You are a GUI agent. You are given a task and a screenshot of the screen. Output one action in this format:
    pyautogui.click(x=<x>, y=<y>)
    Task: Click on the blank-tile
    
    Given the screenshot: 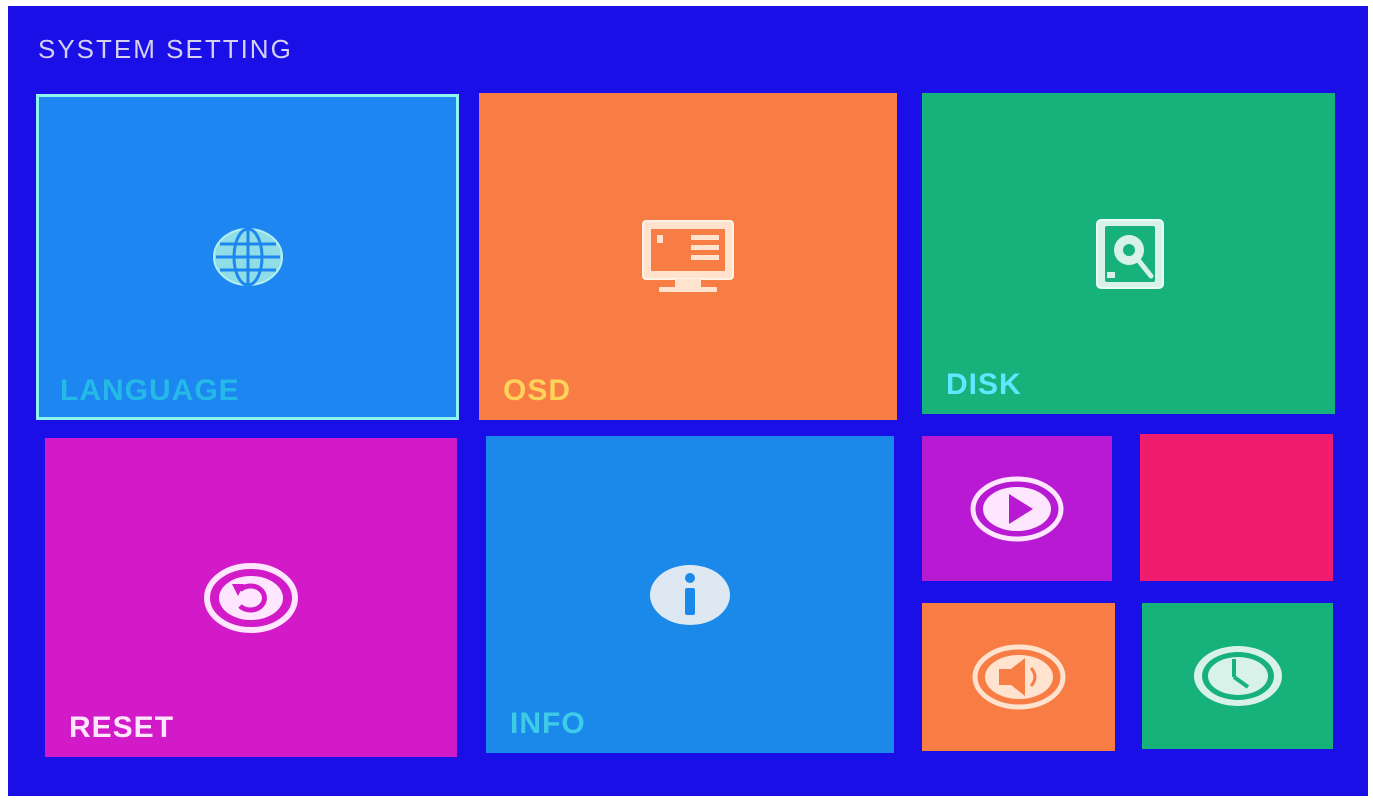 What is the action you would take?
    pyautogui.click(x=1236, y=507)
    